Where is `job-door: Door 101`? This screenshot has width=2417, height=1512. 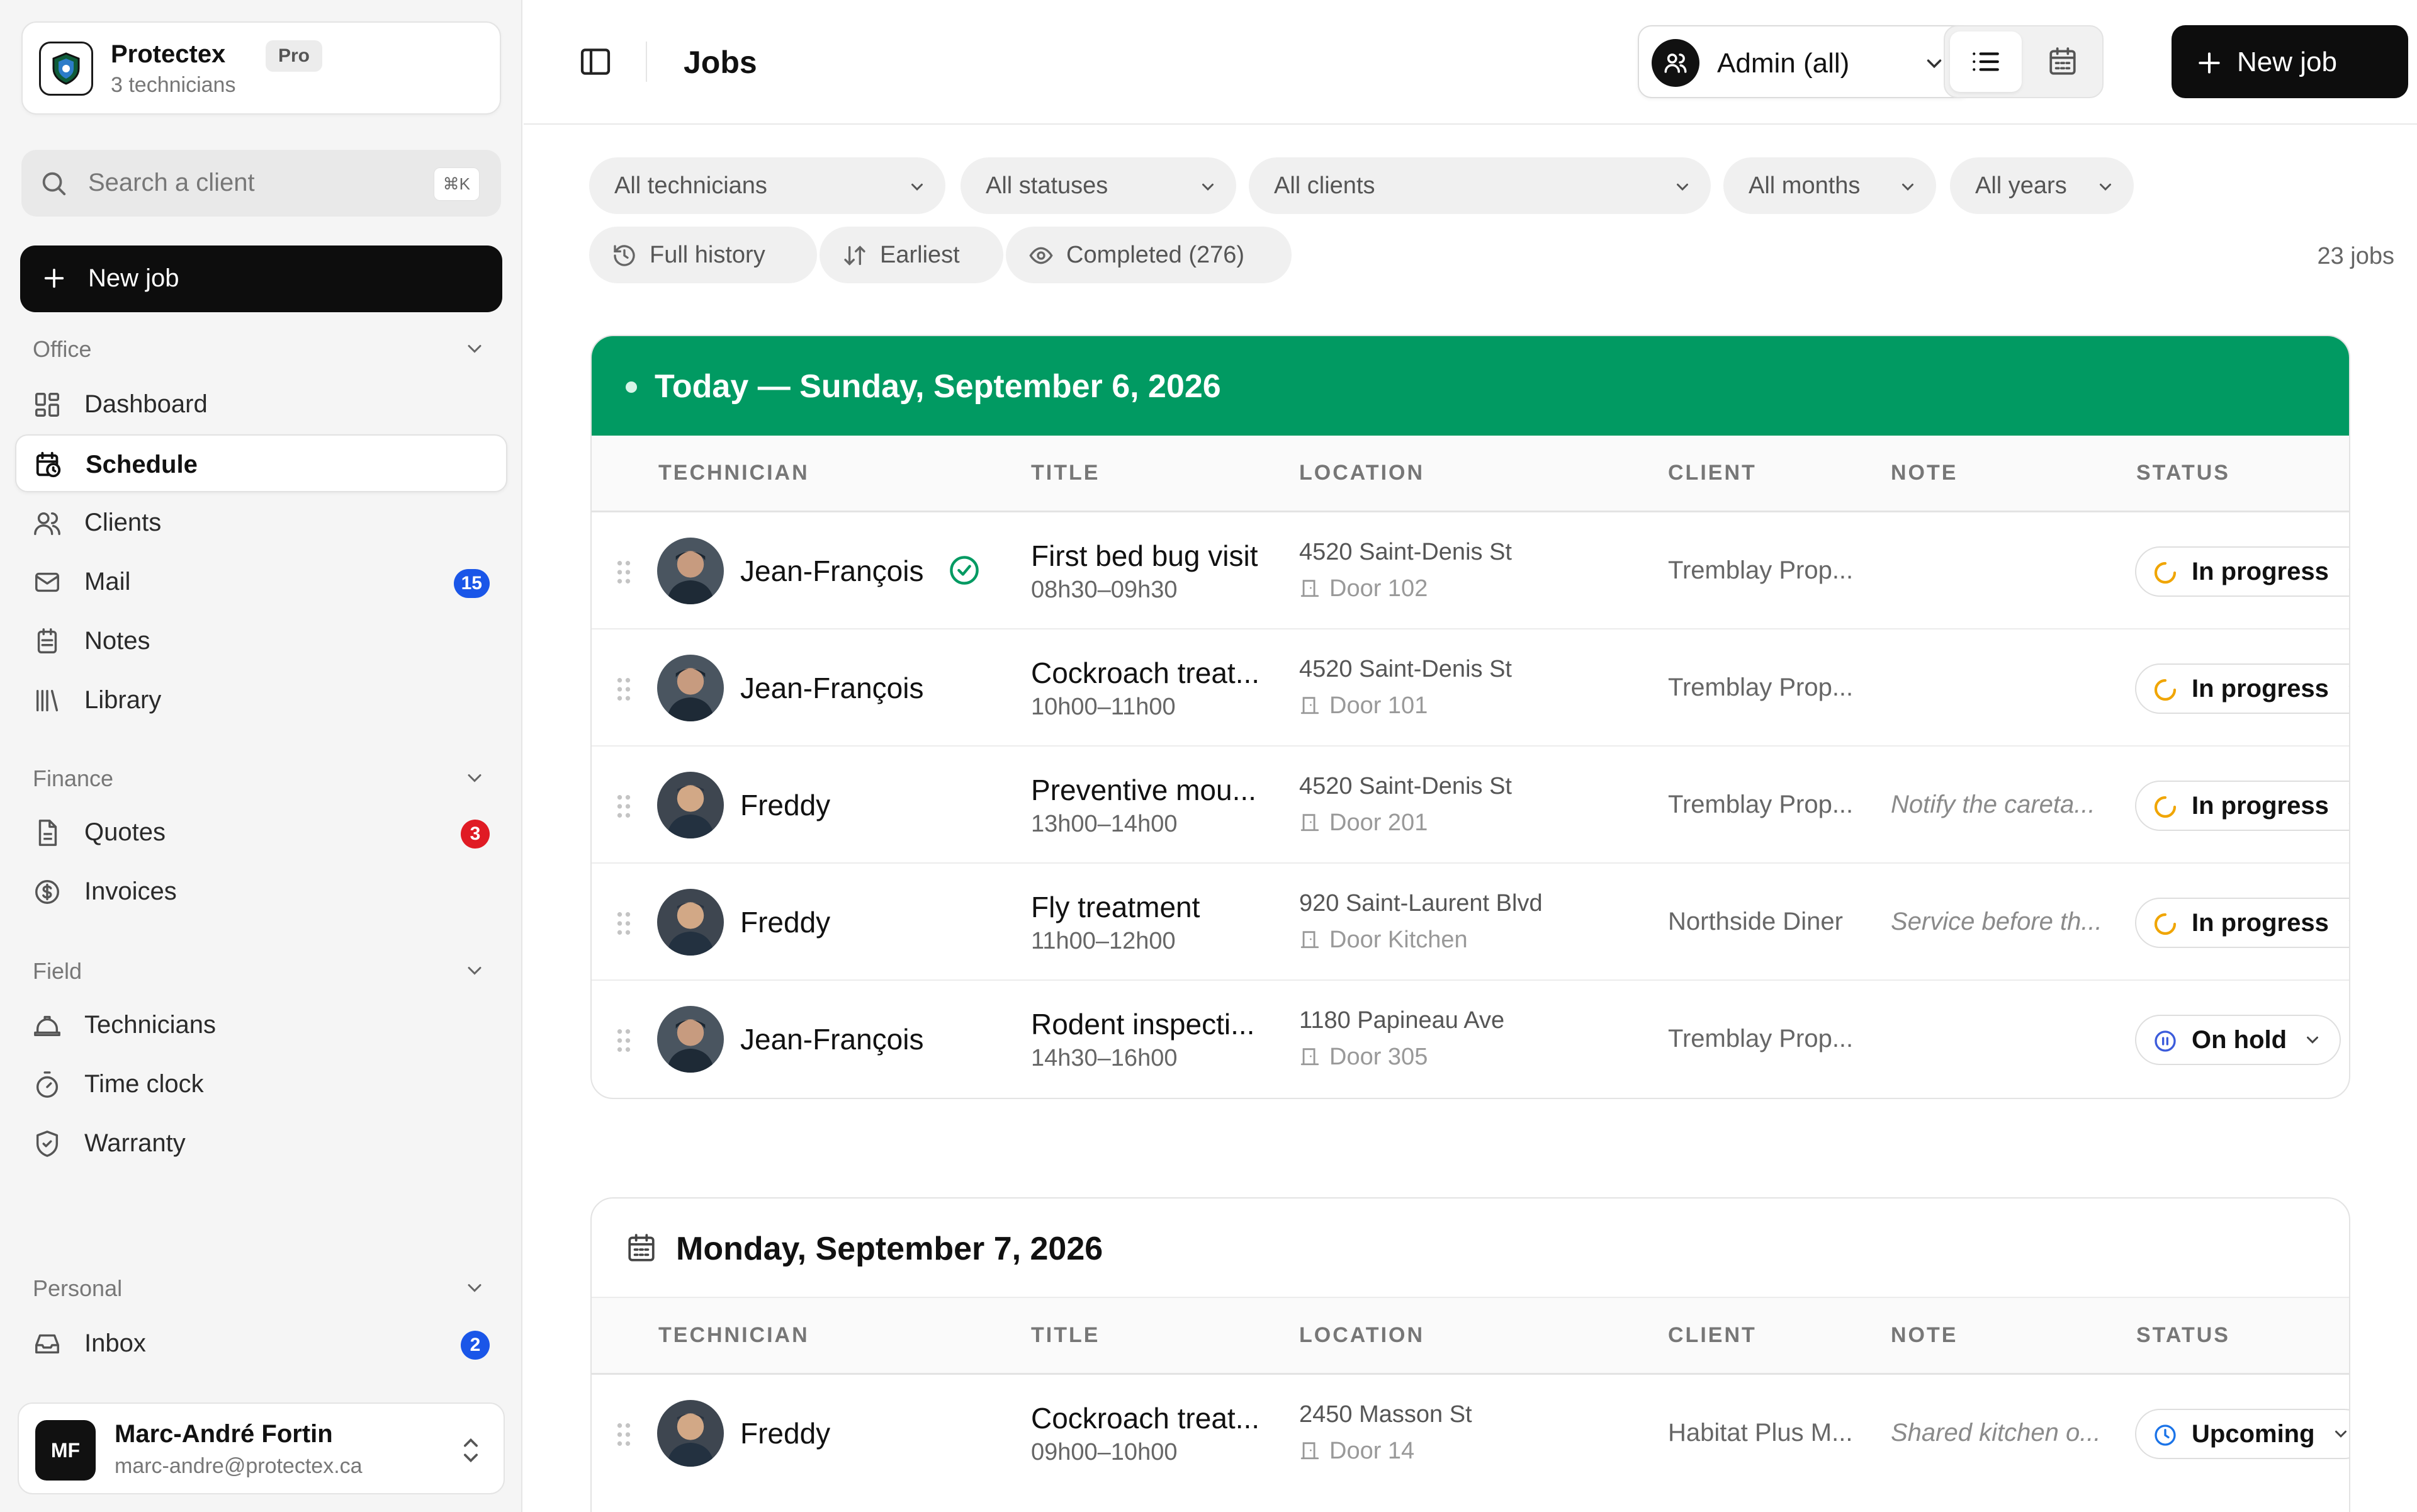
job-door: Door 101 is located at coordinates (1363, 705).